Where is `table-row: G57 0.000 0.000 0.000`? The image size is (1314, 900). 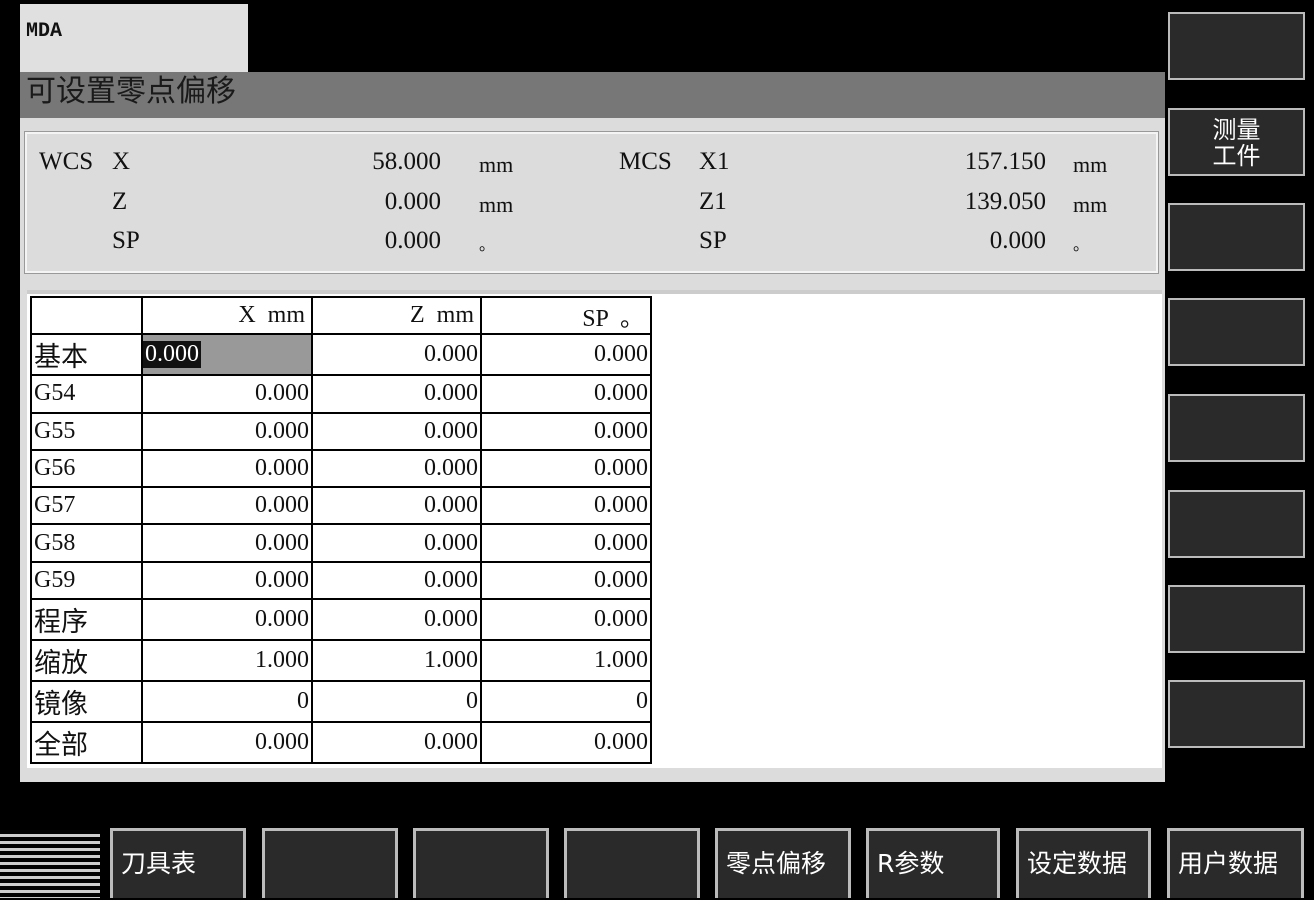 table-row: G57 0.000 0.000 0.000 is located at coordinates (341, 506).